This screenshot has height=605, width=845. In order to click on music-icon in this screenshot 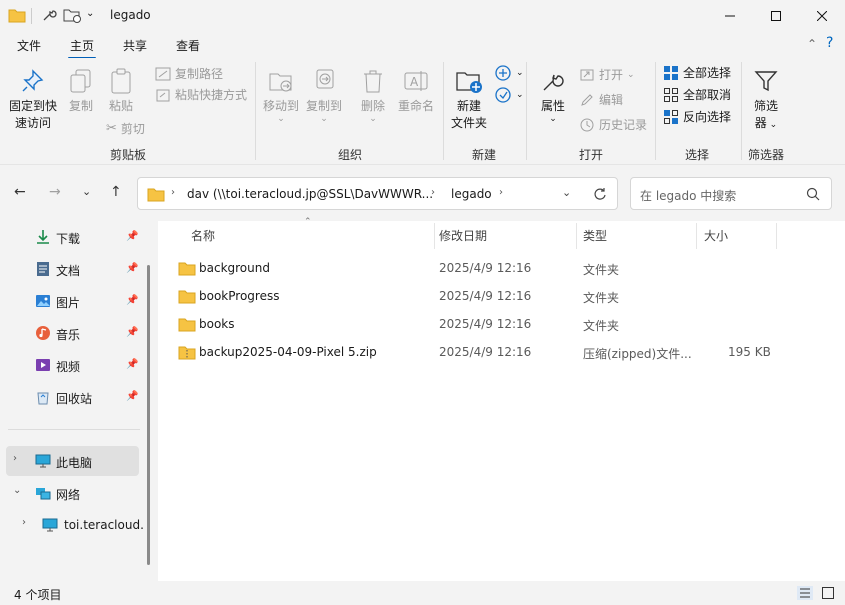, I will do `click(43, 333)`.